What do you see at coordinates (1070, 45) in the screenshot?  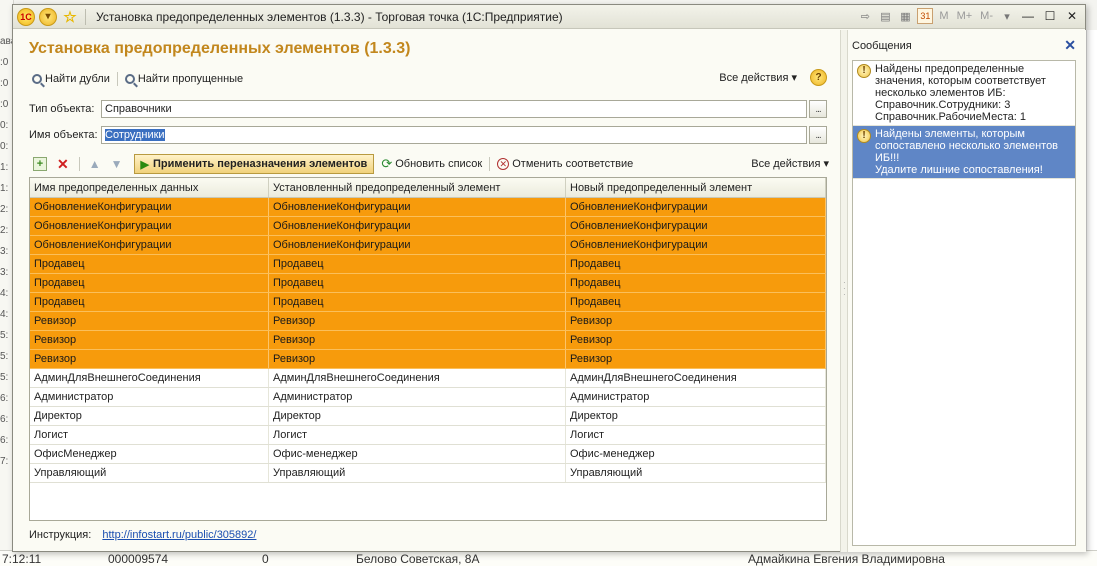 I see `close-messages-icon: ✕` at bounding box center [1070, 45].